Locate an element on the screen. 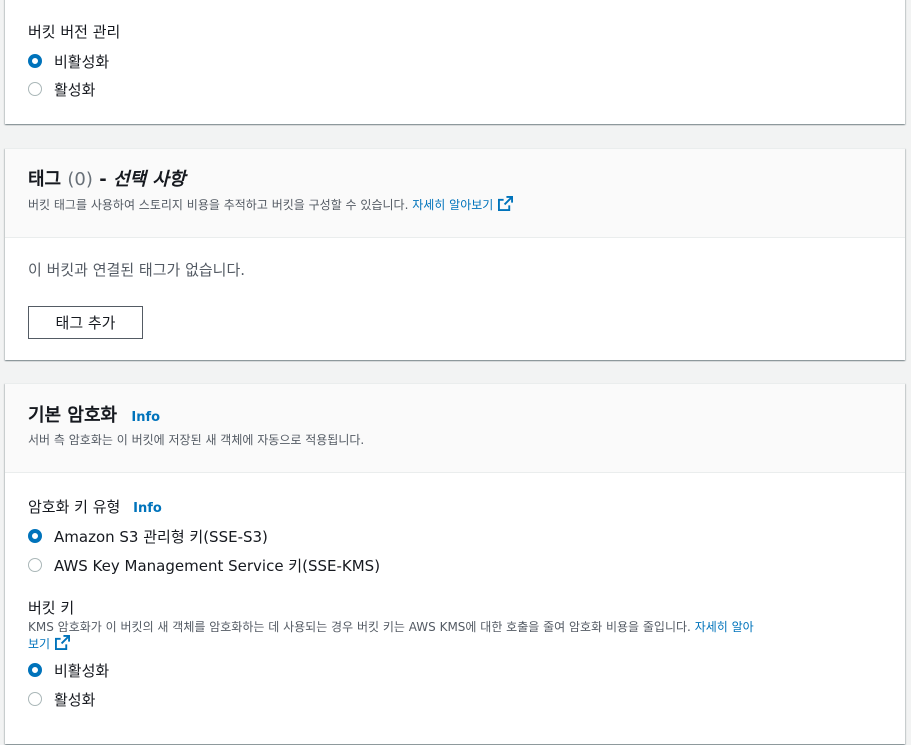 The height and width of the screenshot is (745, 911). encryption-title: 기본 암호화 Info is located at coordinates (94, 417).